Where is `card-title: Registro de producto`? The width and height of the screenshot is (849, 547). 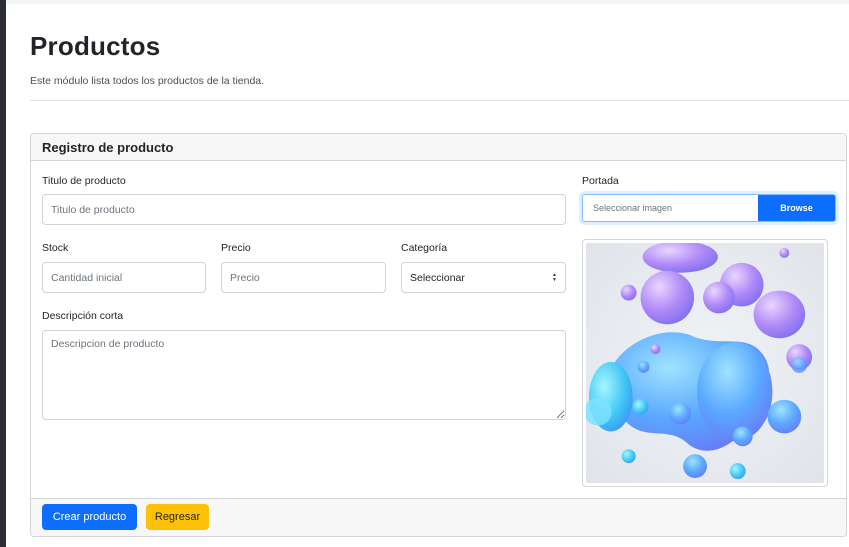
card-title: Registro de producto is located at coordinates (108, 147).